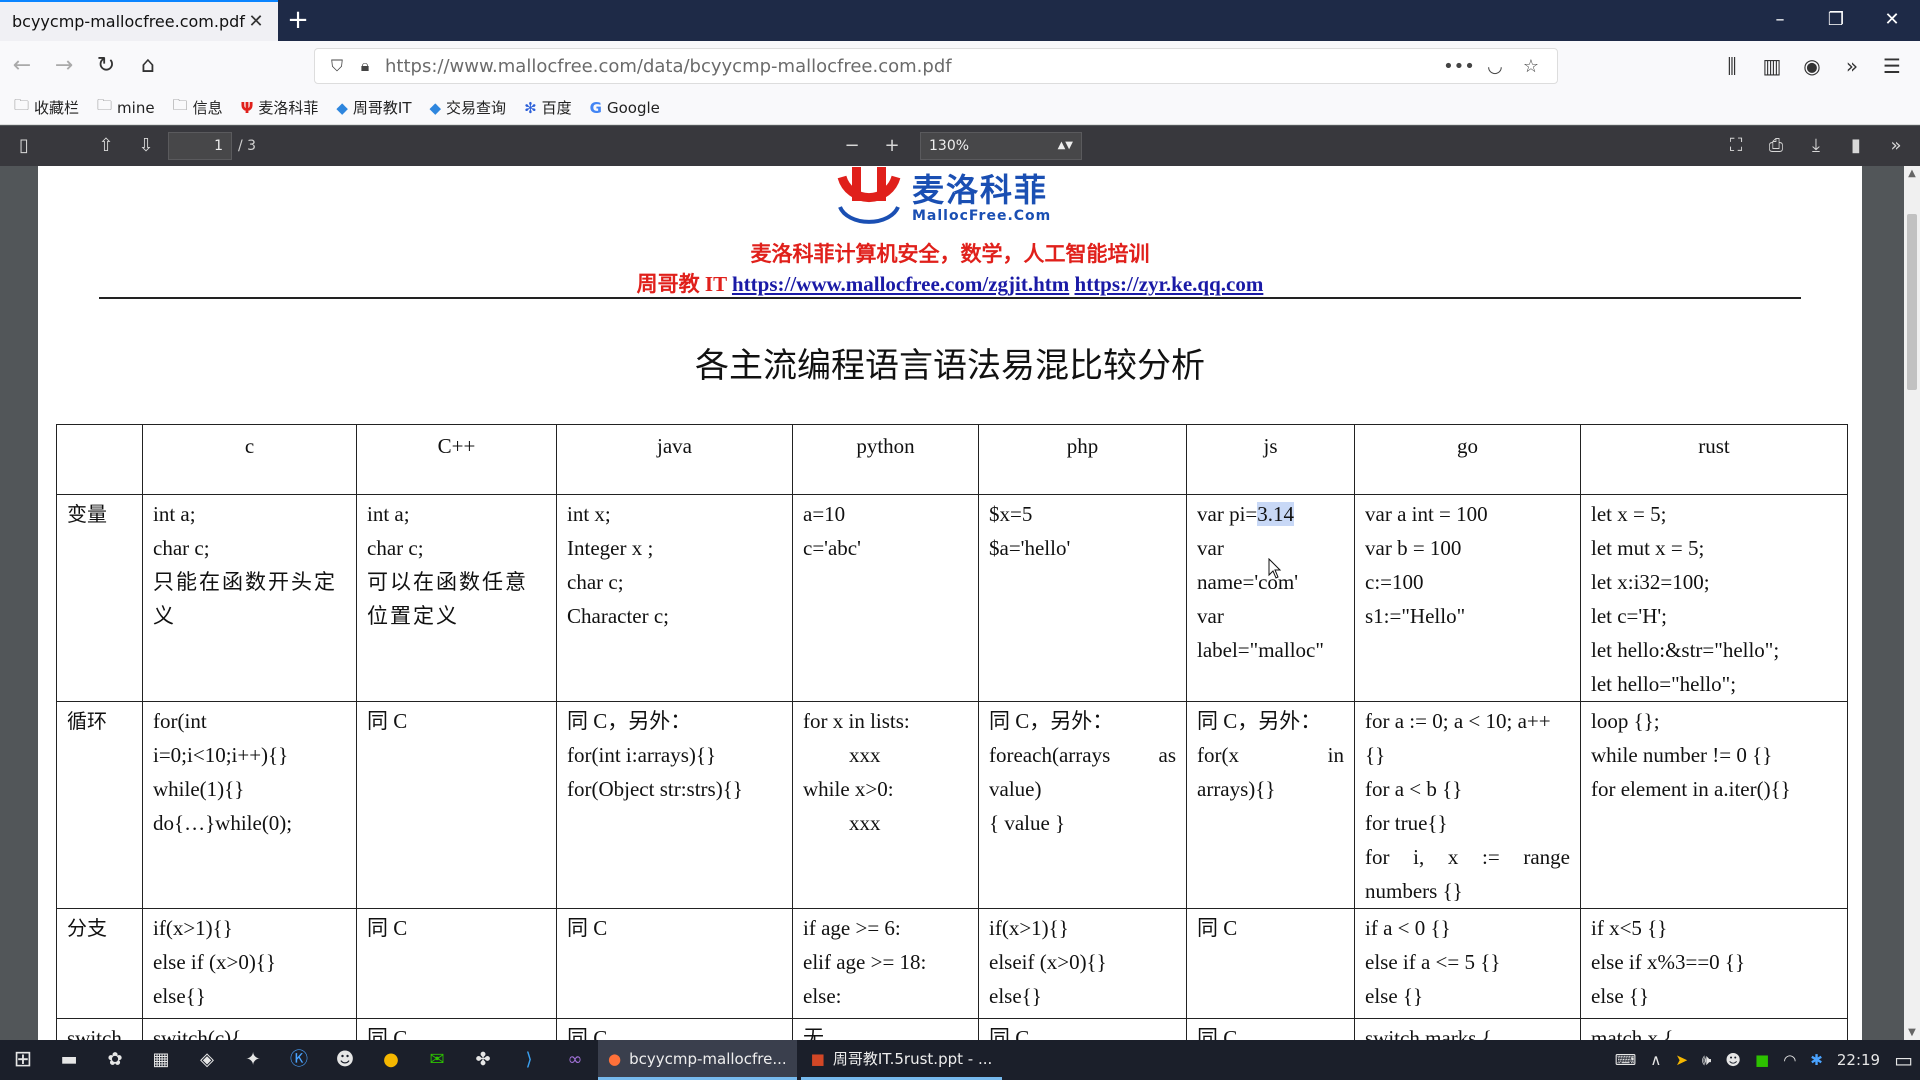  Describe the element at coordinates (253, 1060) in the screenshot. I see `app-icon: ✦` at that location.